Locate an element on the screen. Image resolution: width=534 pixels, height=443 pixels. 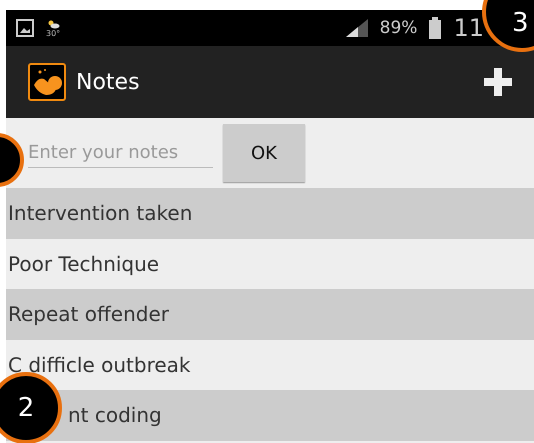
signal-icon is located at coordinates (357, 28).